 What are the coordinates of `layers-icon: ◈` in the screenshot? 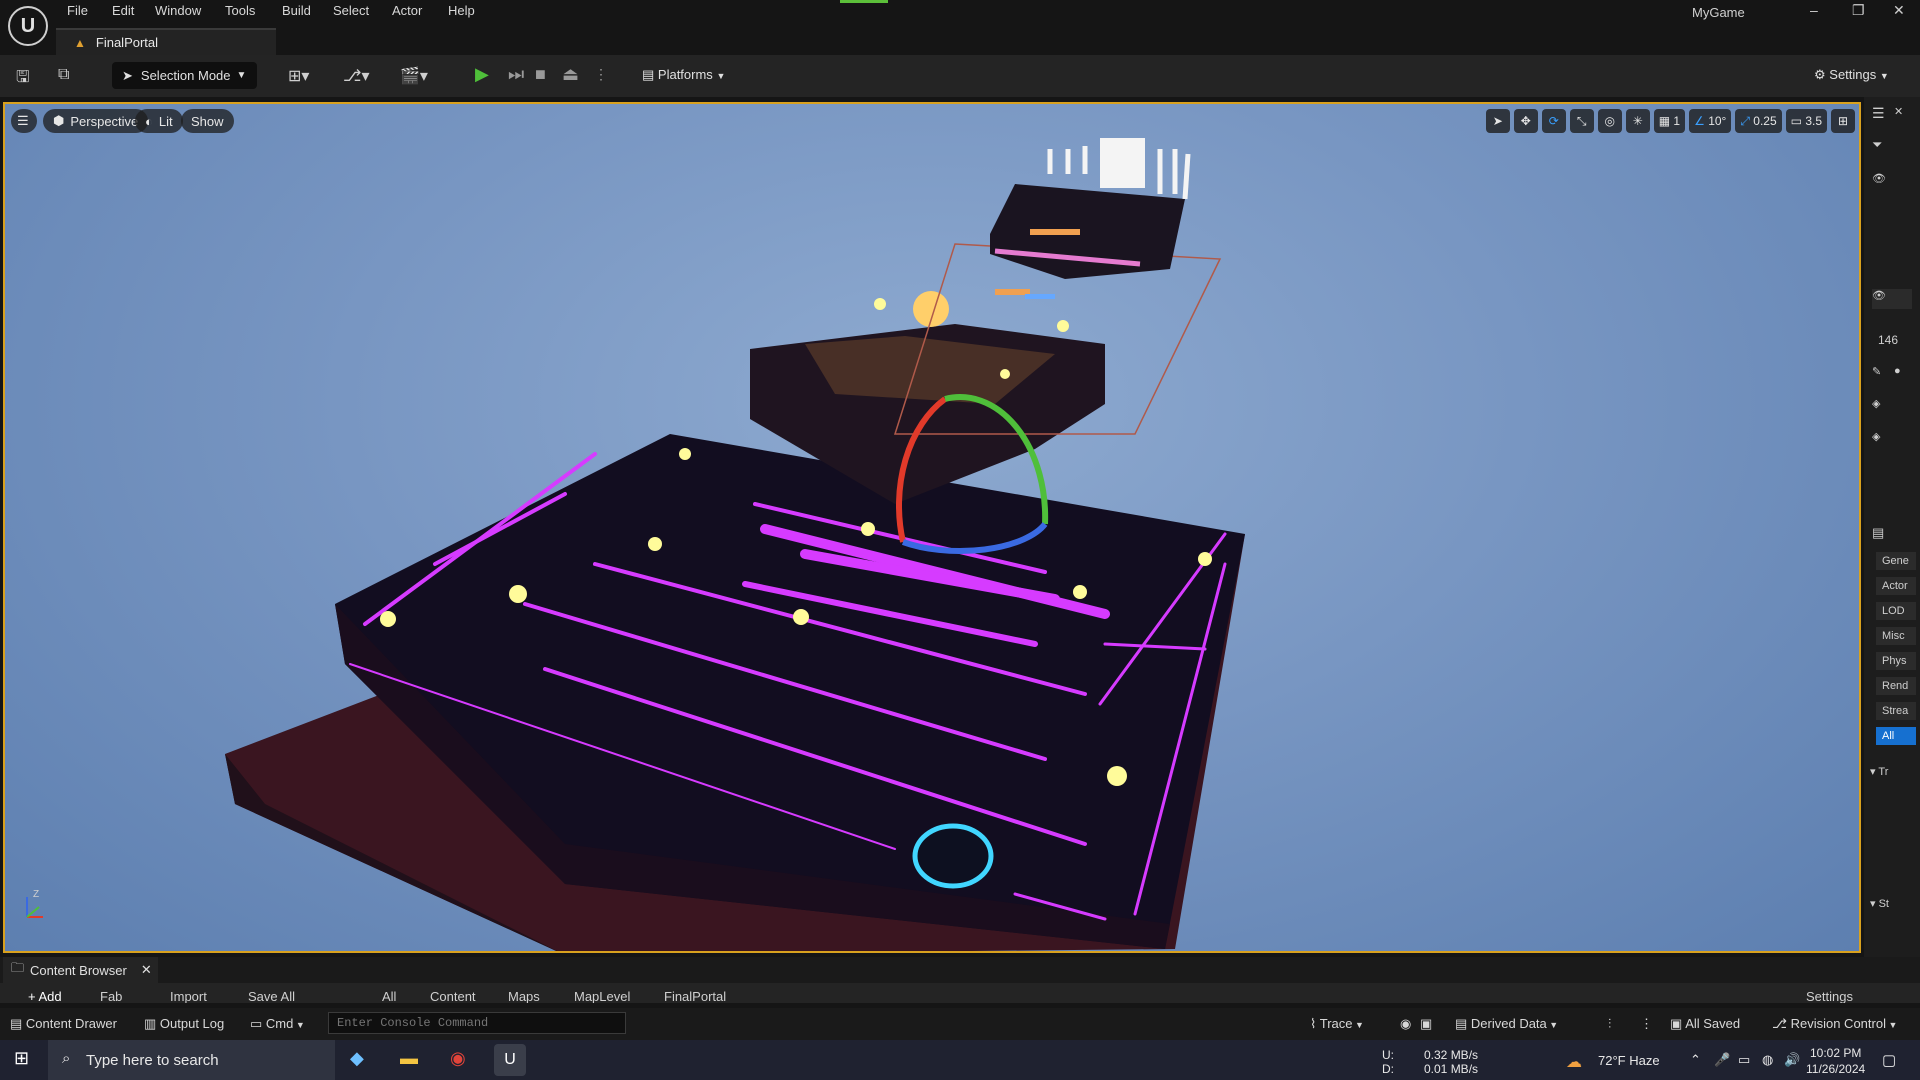 It's located at (1876, 403).